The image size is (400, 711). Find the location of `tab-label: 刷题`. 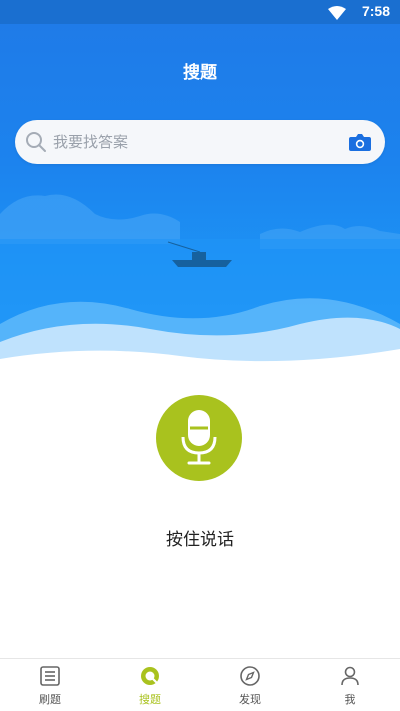

tab-label: 刷题 is located at coordinates (50, 699).